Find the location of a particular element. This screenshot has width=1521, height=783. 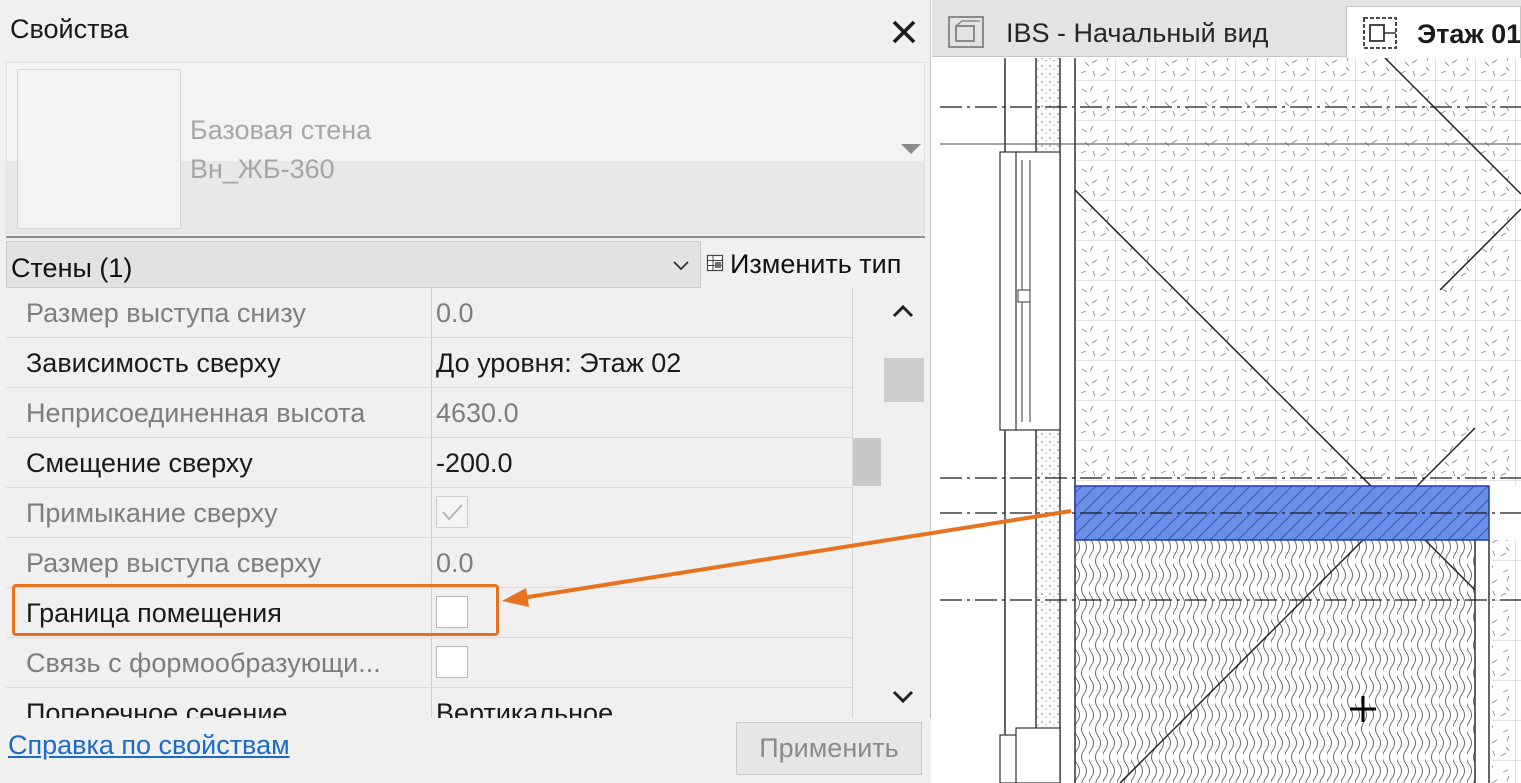

3d-view-icon is located at coordinates (966, 32).